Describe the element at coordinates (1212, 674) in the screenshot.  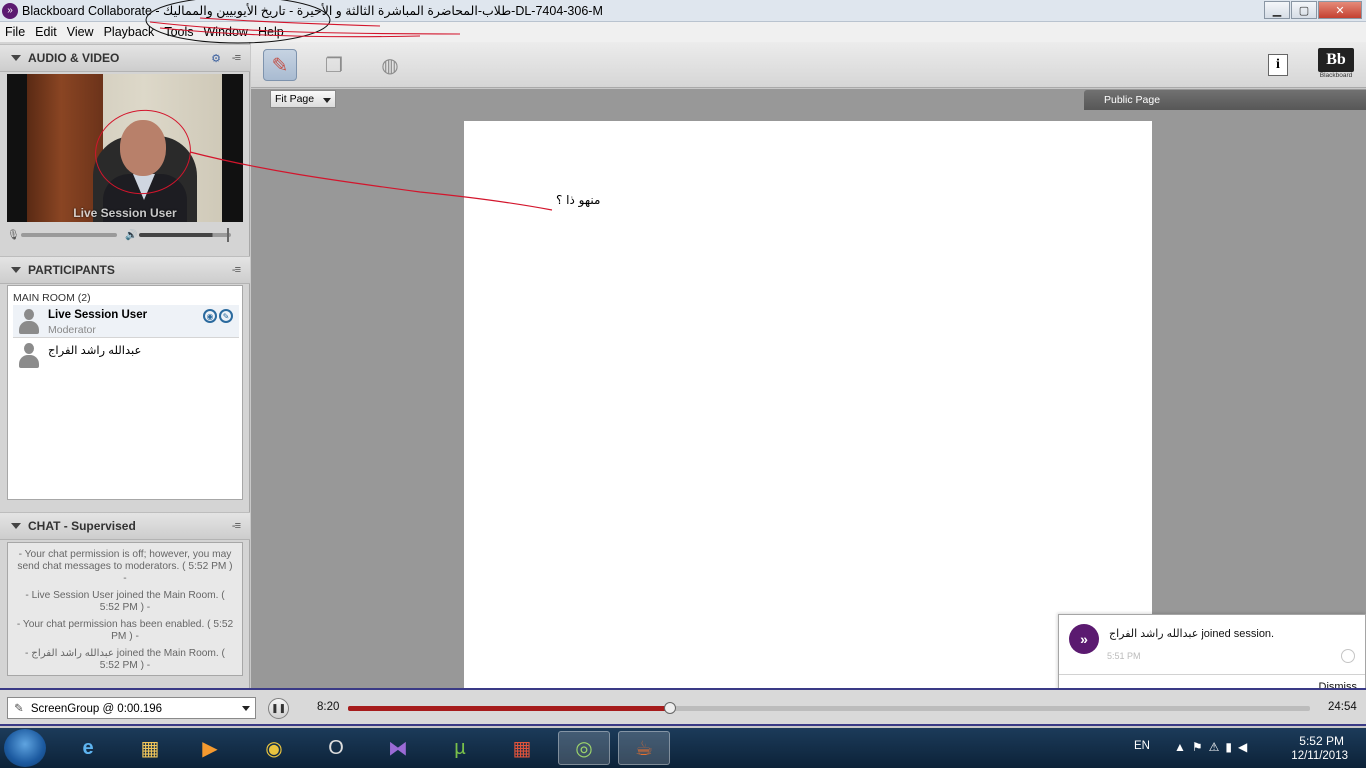
I see `divider` at that location.